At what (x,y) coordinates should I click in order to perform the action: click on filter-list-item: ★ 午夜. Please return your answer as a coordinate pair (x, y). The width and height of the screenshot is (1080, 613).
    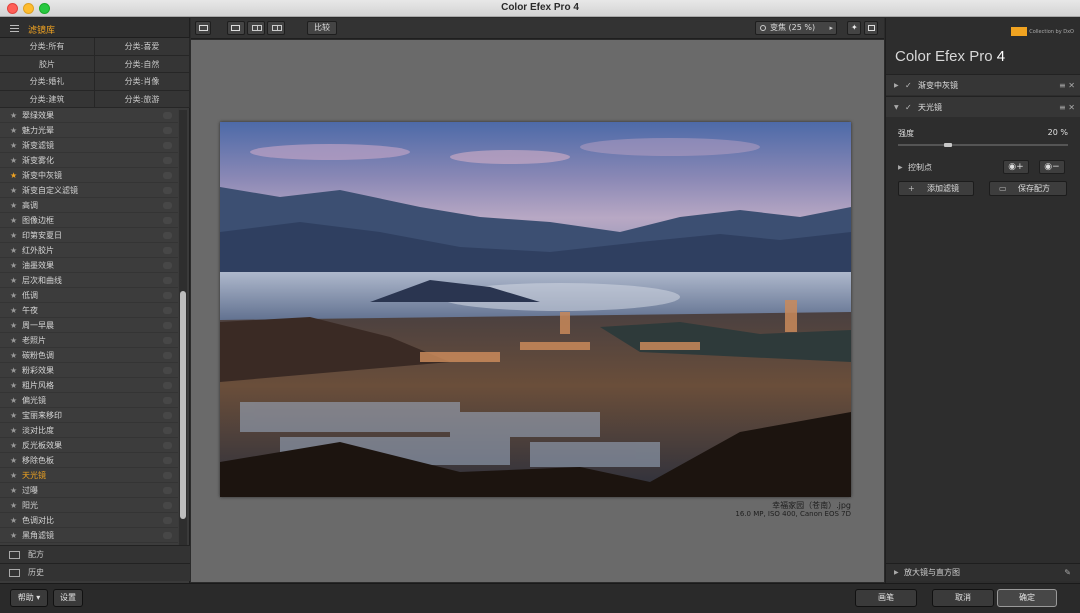
    Looking at the image, I should click on (89, 310).